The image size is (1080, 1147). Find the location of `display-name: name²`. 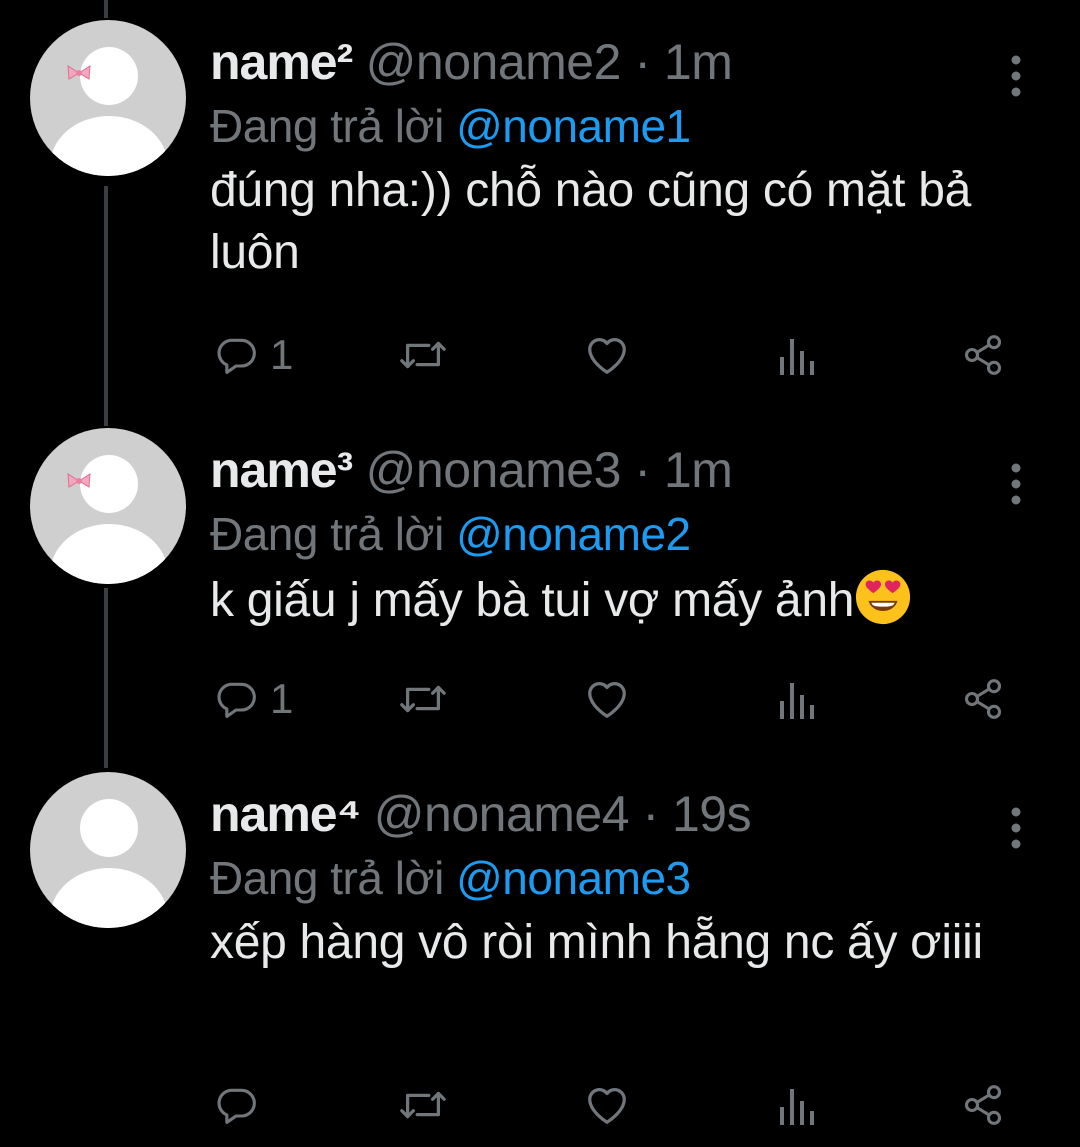

display-name: name² is located at coordinates (281, 62).